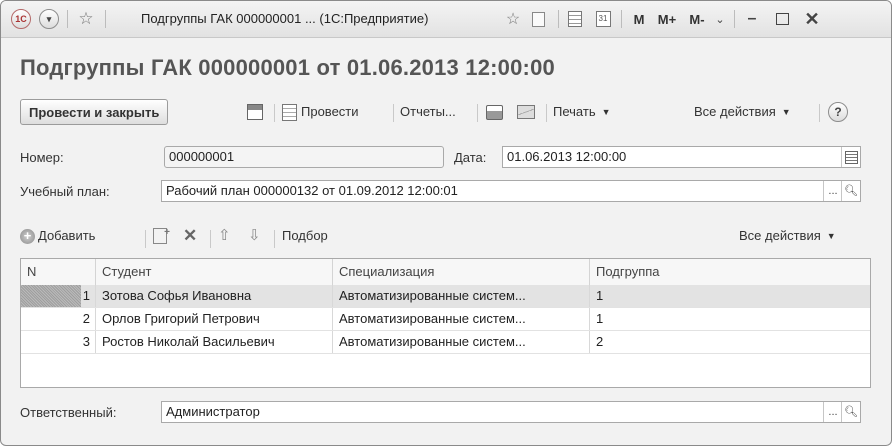 The image size is (892, 446). Describe the element at coordinates (330, 111) in the screenshot. I see `post-label: Провести` at that location.